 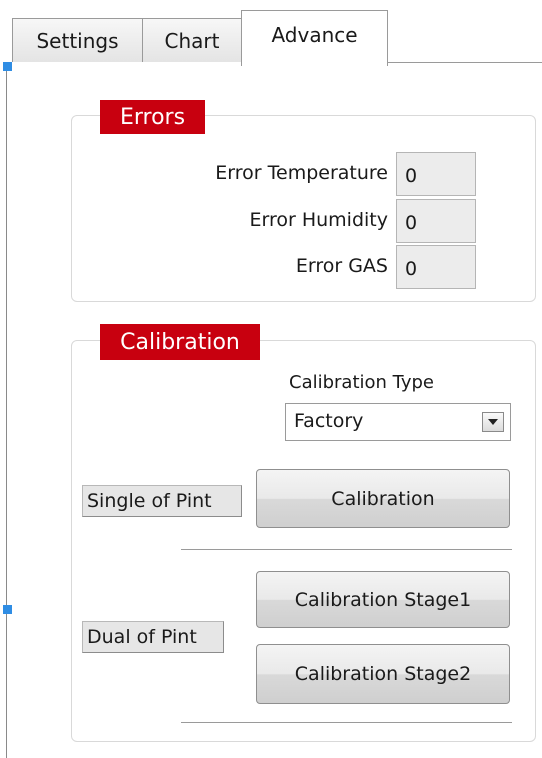 I want to click on calibration-type-label: Calibration Type, so click(x=362, y=382).